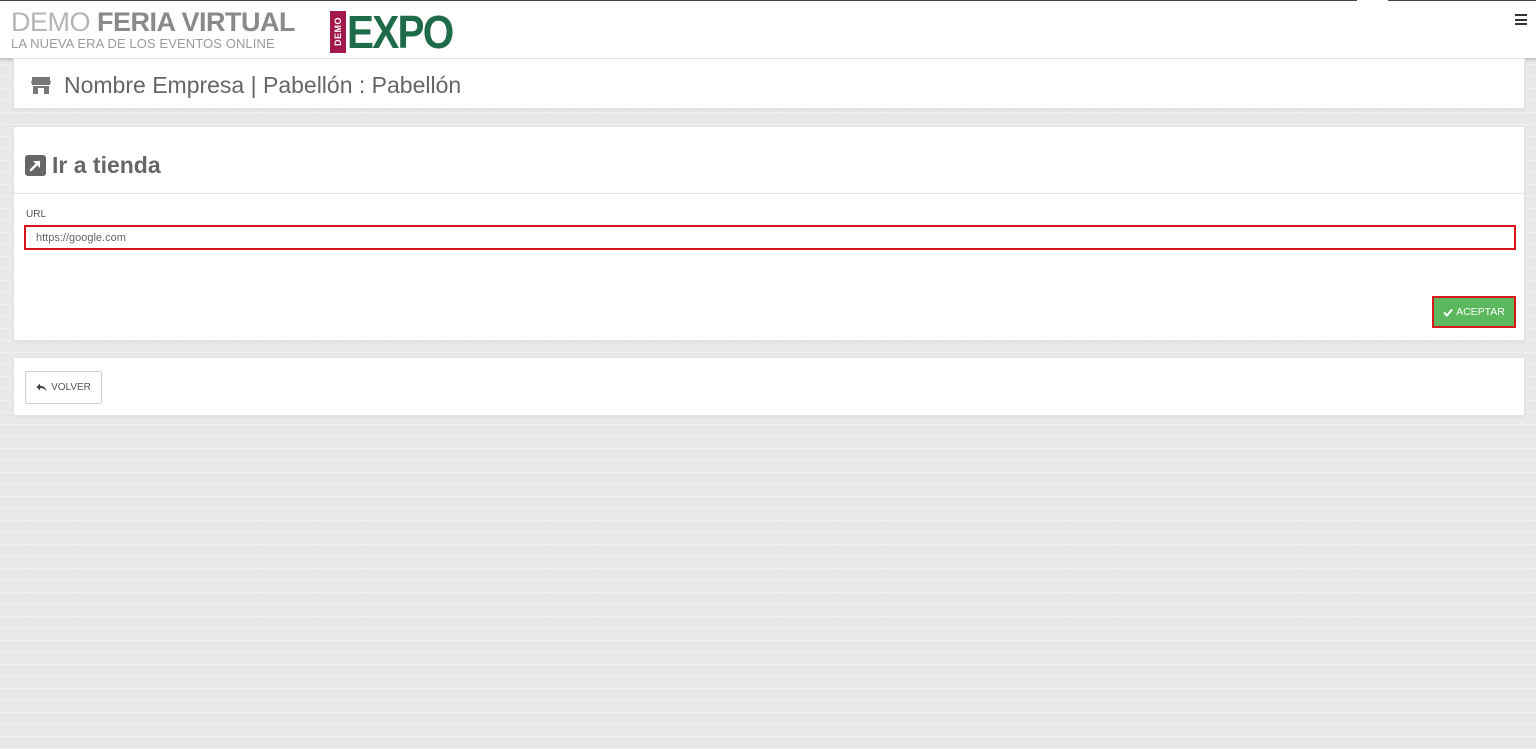 The image size is (1536, 749). What do you see at coordinates (338, 32) in the screenshot?
I see `logo-demo-badge: DEMO` at bounding box center [338, 32].